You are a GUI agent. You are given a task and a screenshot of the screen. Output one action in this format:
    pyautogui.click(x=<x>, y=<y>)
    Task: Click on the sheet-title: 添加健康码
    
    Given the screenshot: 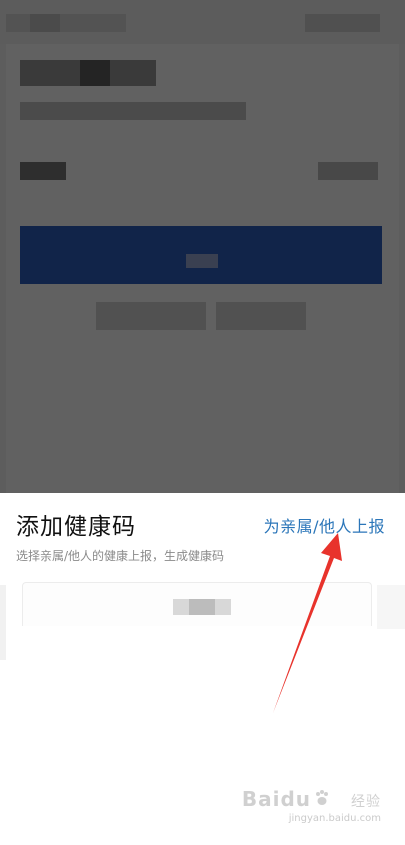 What is the action you would take?
    pyautogui.click(x=76, y=527)
    